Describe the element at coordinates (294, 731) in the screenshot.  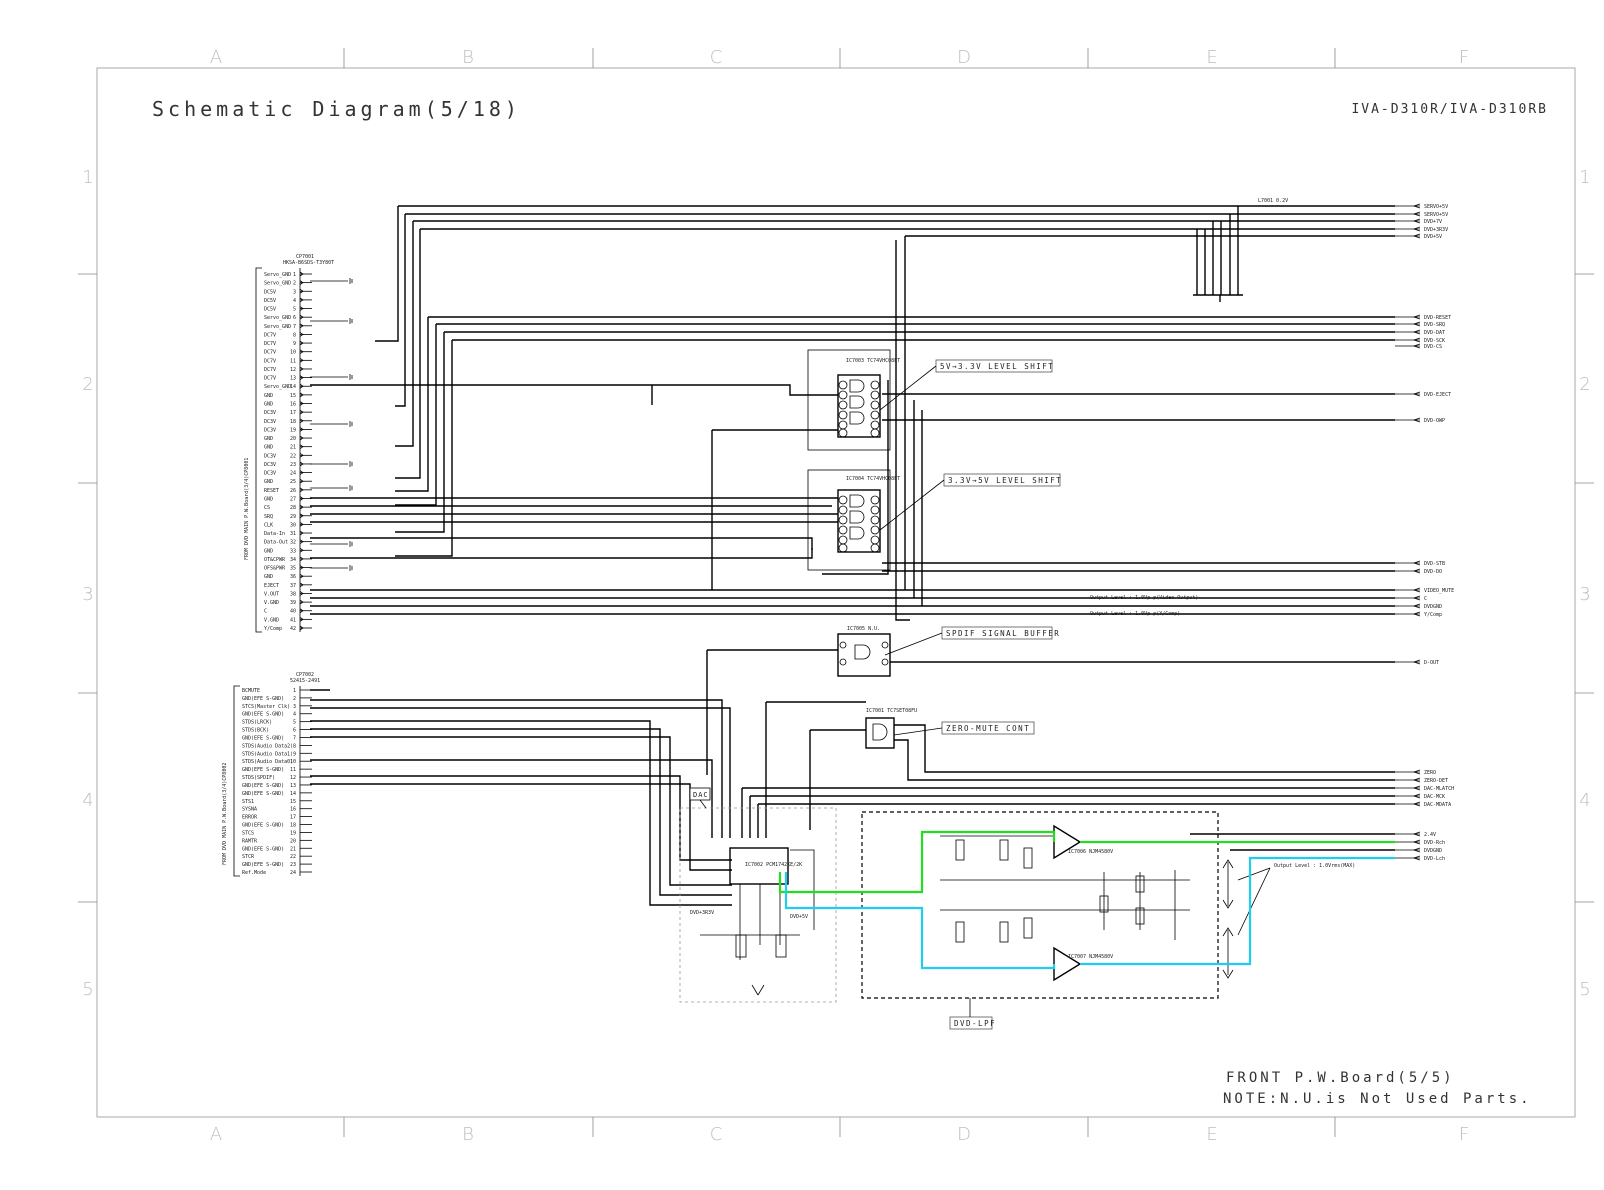
I see `cp7002-pin-number: 6` at that location.